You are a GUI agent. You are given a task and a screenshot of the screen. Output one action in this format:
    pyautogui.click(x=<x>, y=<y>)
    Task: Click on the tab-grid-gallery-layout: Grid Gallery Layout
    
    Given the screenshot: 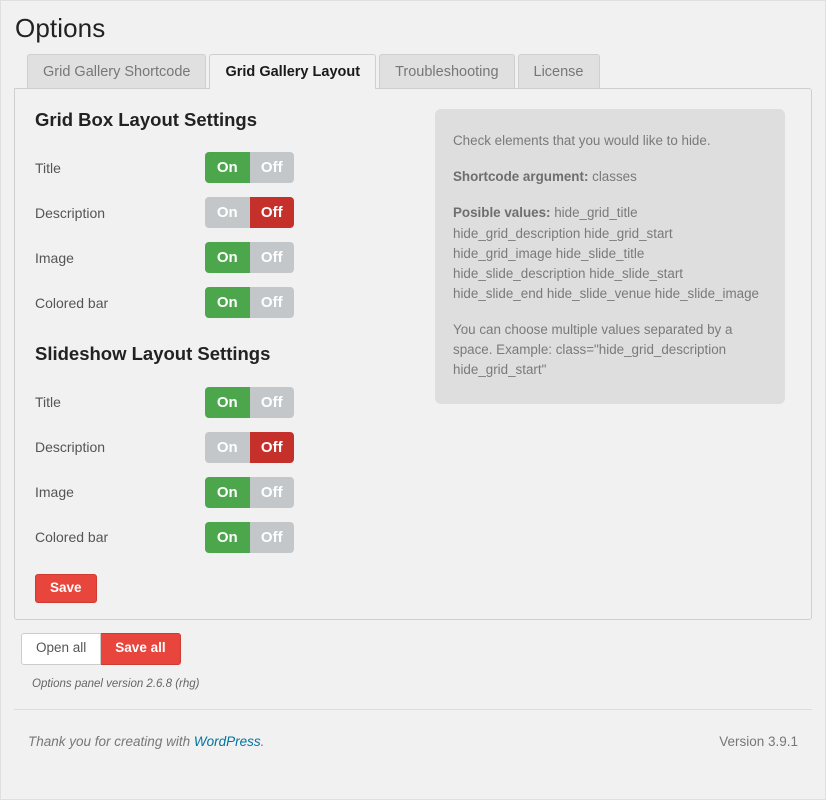 What is the action you would take?
    pyautogui.click(x=293, y=72)
    